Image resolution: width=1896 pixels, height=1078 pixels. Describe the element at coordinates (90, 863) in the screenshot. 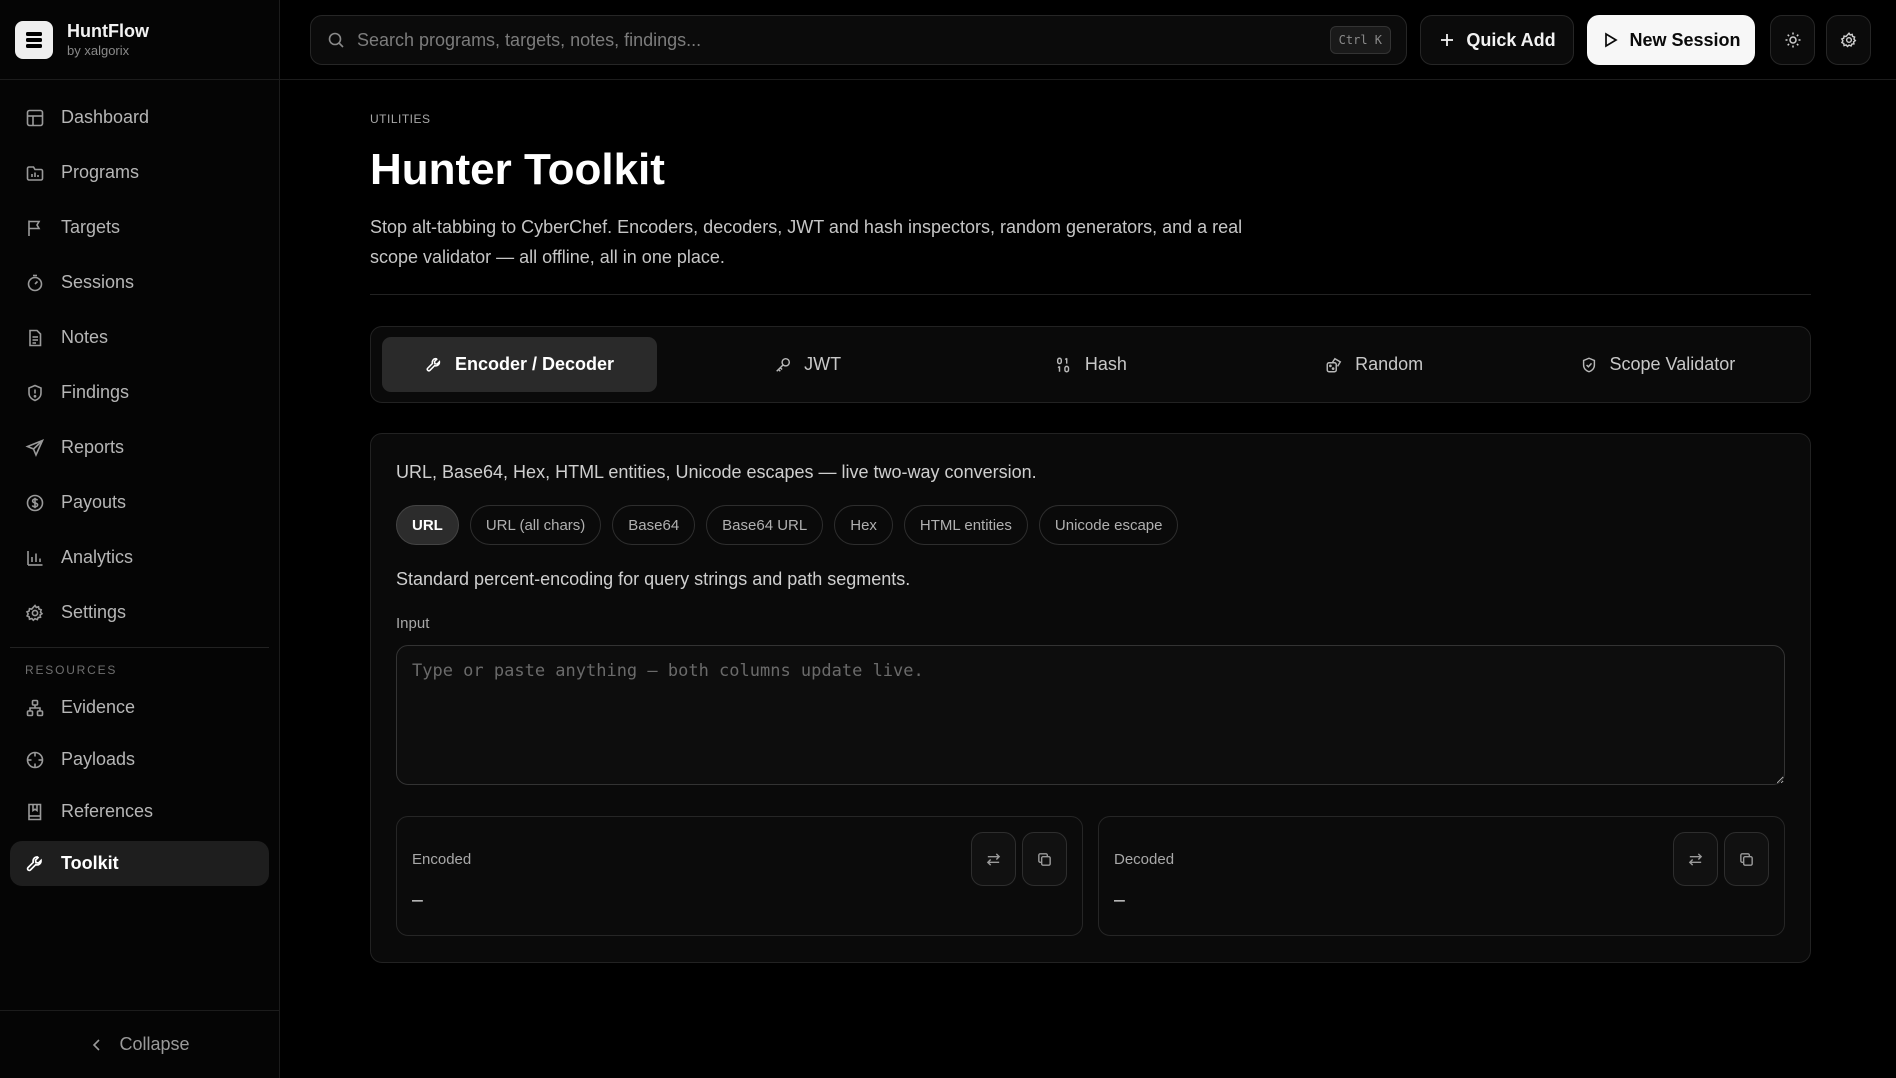

I see `sidebar-item-label: Toolkit` at that location.